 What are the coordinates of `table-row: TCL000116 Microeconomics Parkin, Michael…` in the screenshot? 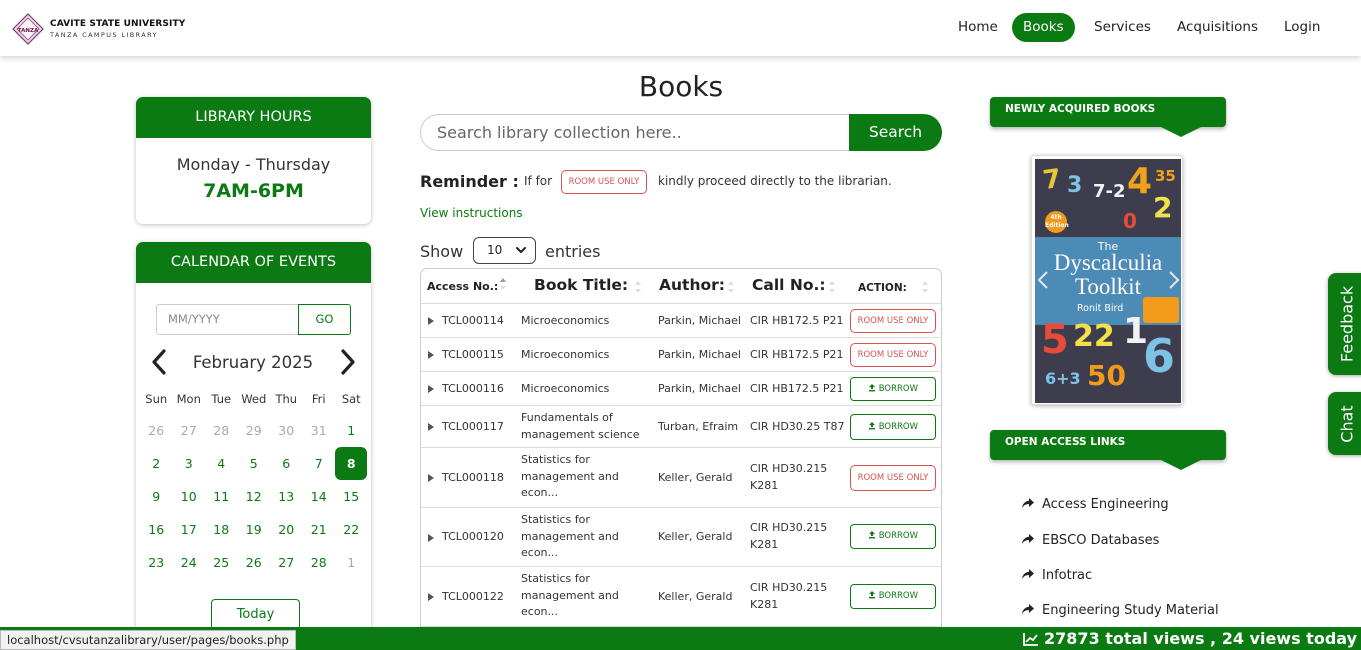 It's located at (681, 389).